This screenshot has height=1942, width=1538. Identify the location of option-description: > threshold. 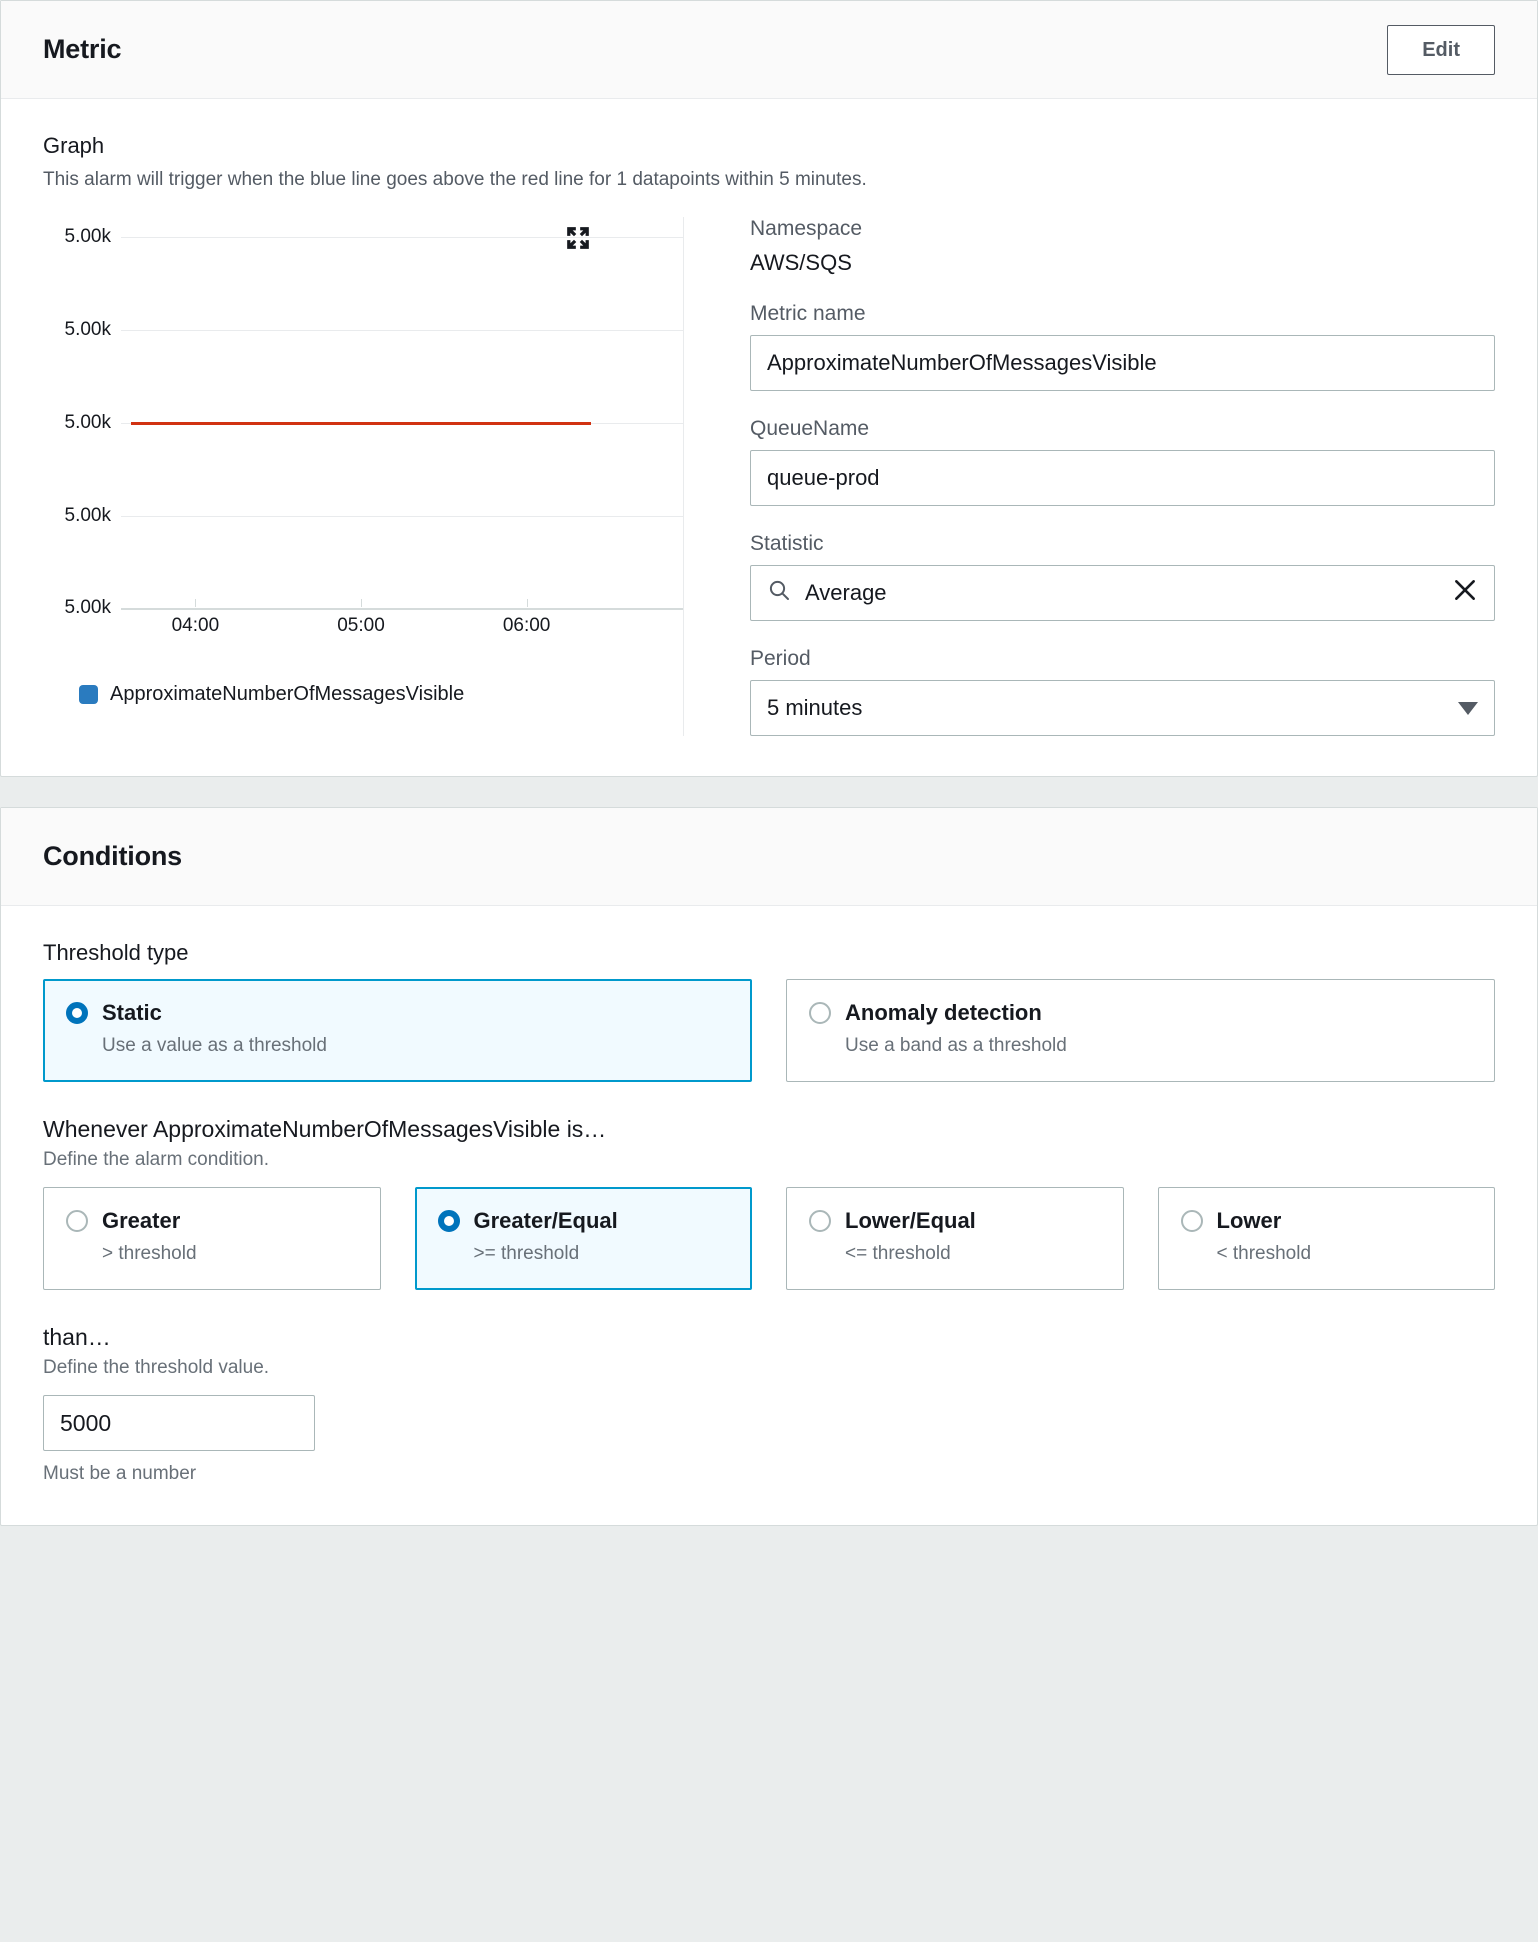
(149, 1253).